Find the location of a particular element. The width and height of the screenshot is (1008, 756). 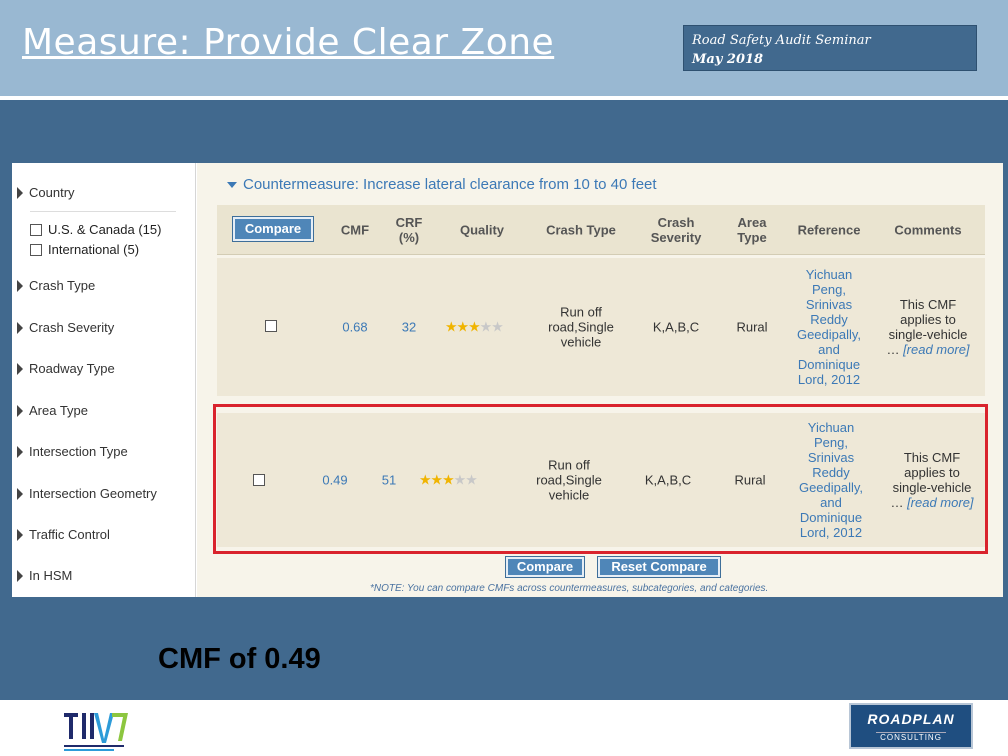

sidebar-item-crash-severity: Crash Severity is located at coordinates (65, 327).